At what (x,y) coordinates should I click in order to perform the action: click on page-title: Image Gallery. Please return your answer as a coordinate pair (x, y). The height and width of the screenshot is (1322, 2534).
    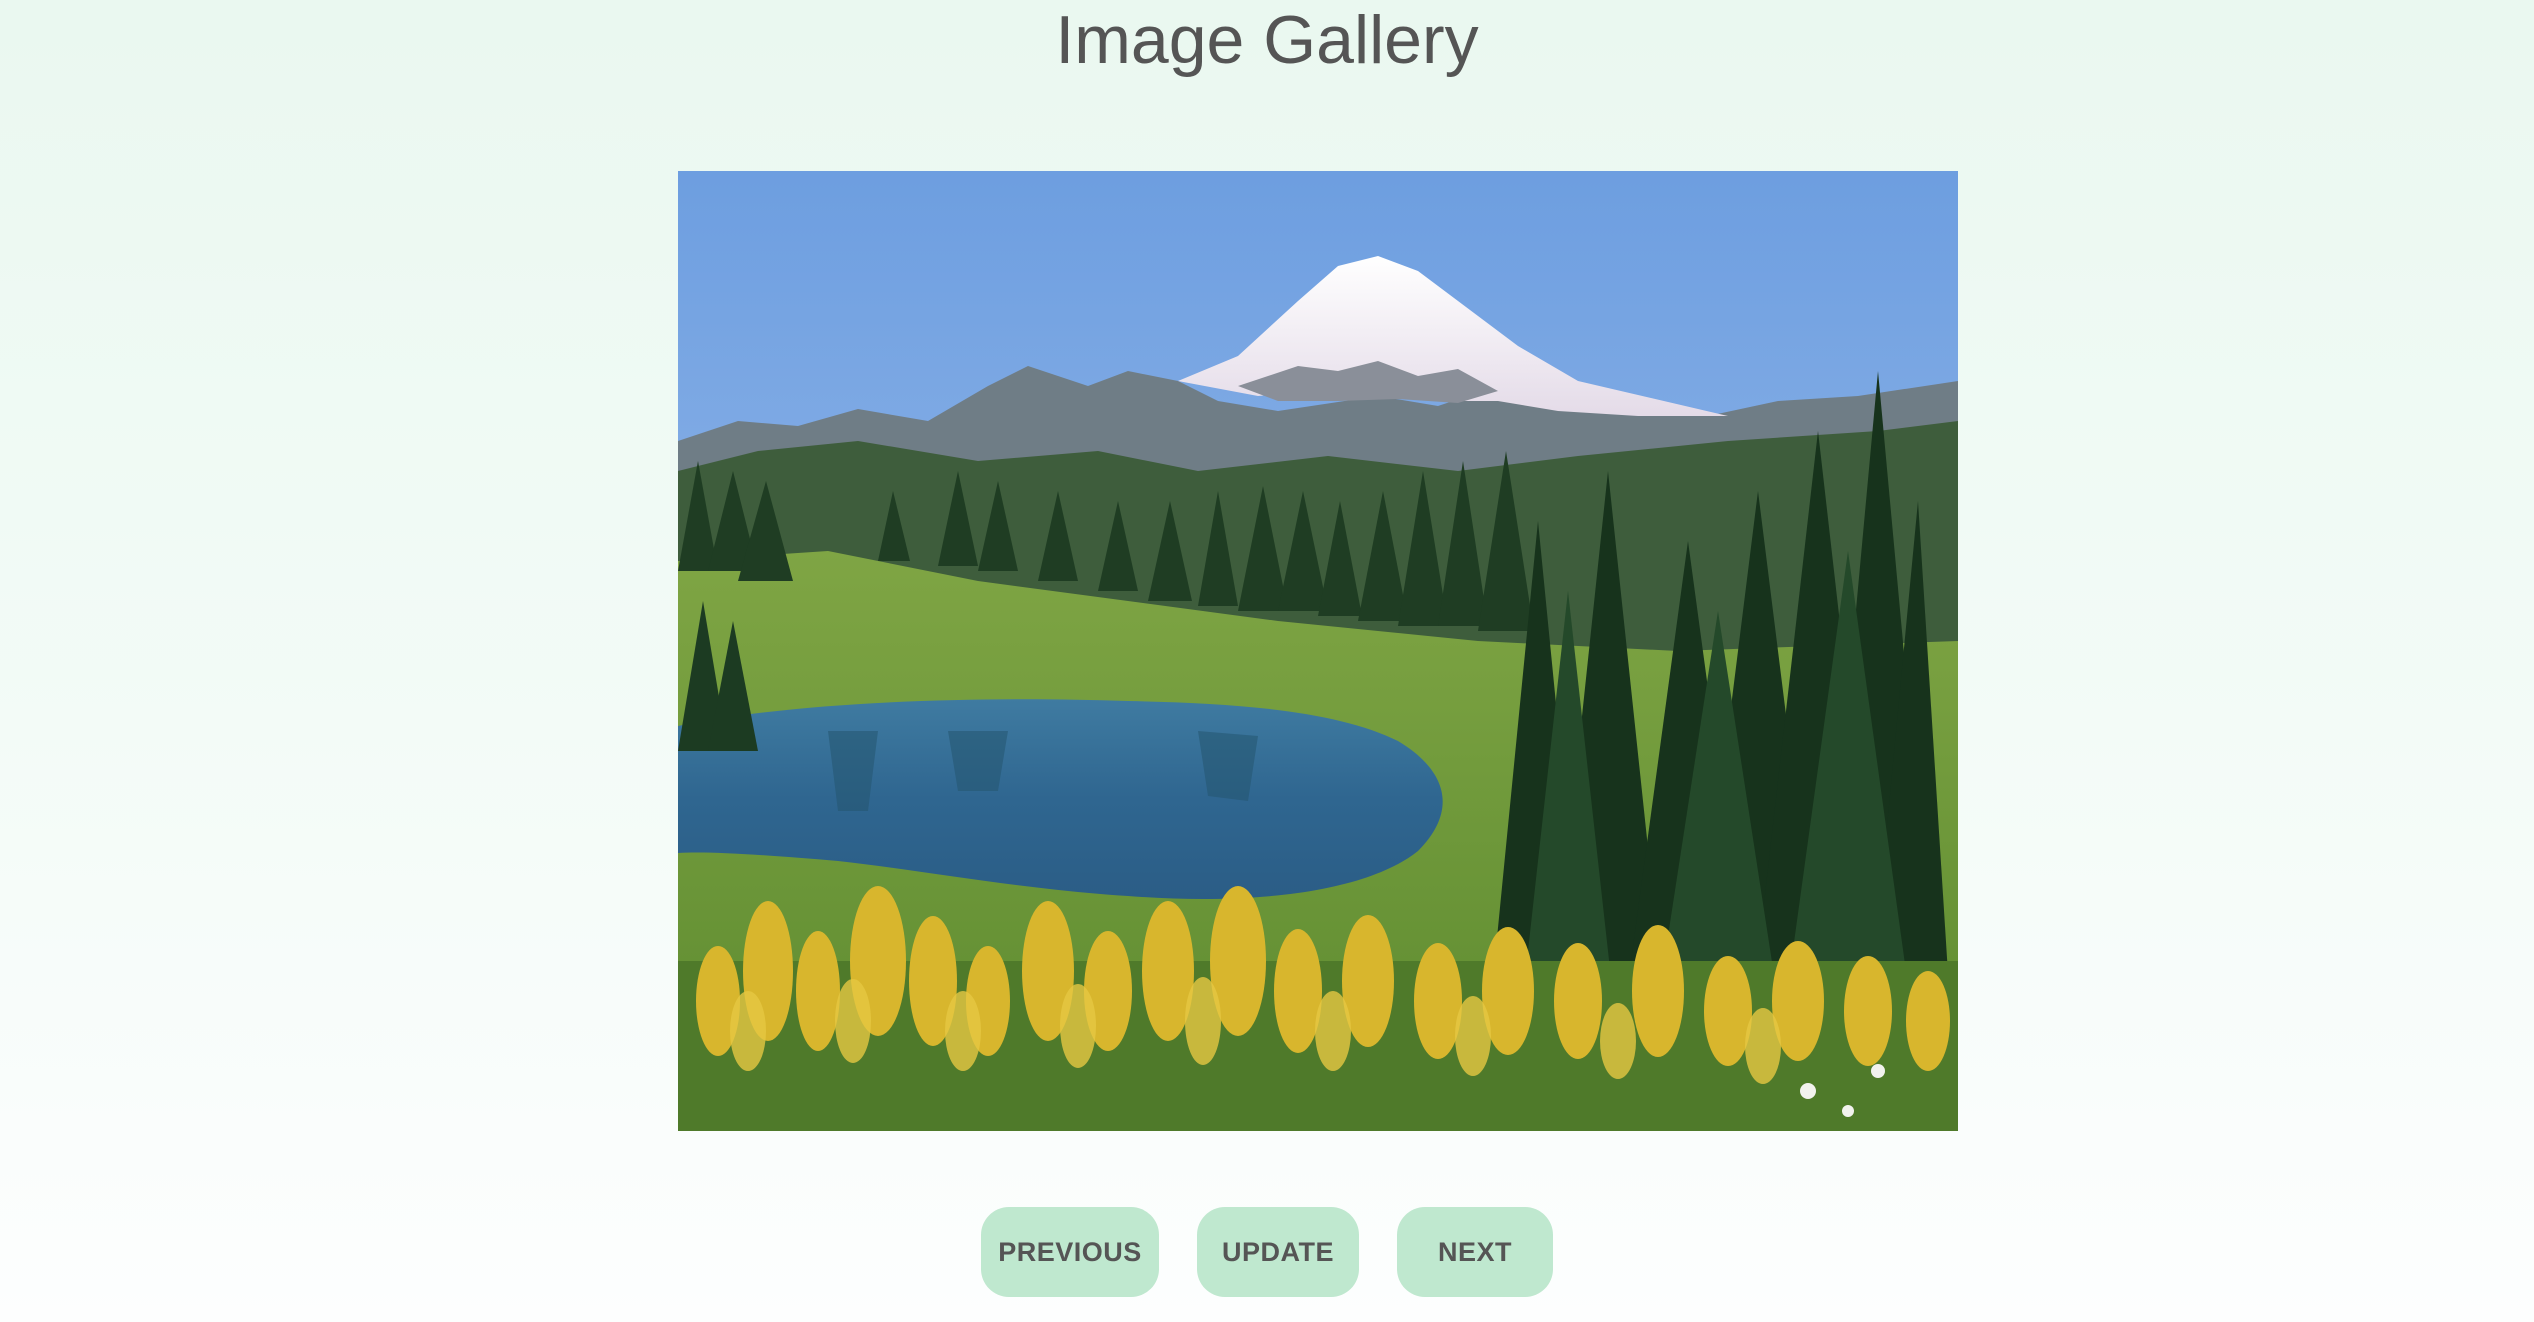
    Looking at the image, I should click on (1267, 40).